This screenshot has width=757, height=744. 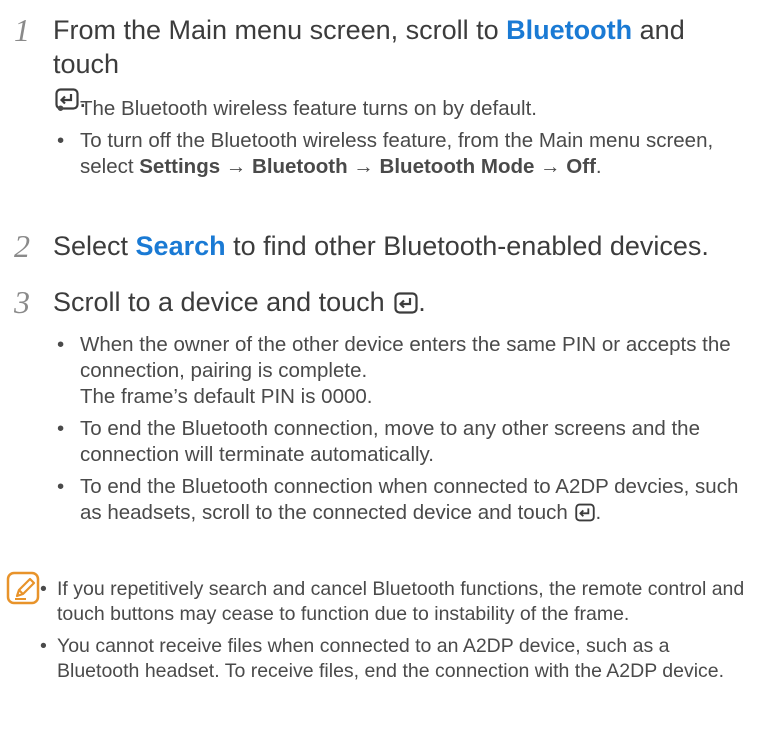 What do you see at coordinates (22, 302) in the screenshot?
I see `step-number: 3` at bounding box center [22, 302].